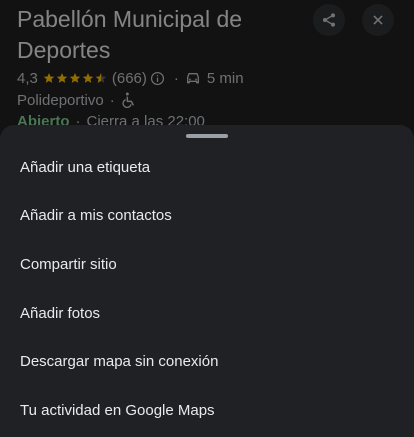  I want to click on menu-item-add-label: Añadir una etiqueta, so click(207, 167).